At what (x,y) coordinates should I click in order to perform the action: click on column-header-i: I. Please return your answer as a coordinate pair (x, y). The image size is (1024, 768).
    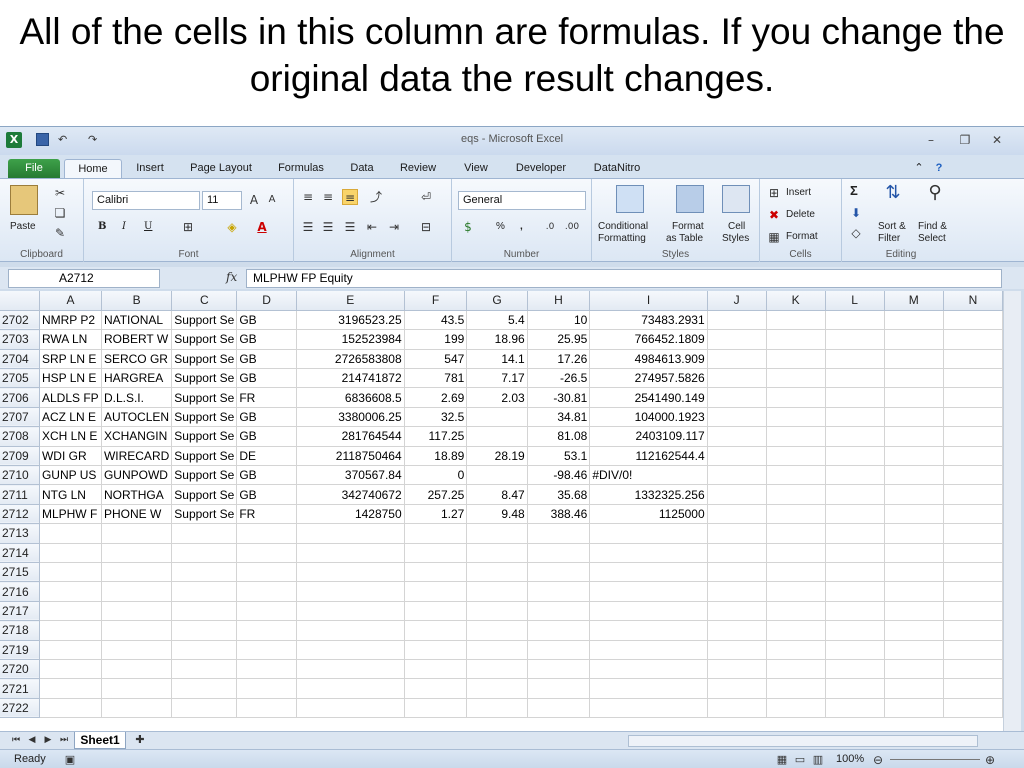
    Looking at the image, I should click on (648, 301).